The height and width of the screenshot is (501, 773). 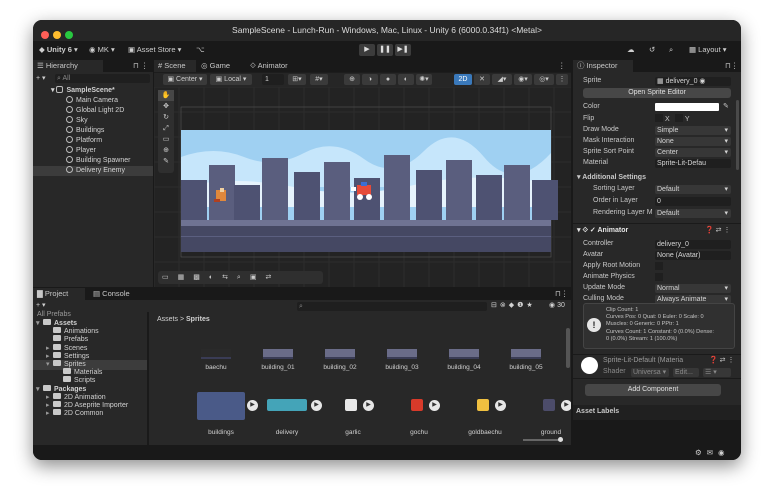 What do you see at coordinates (367, 50) in the screenshot?
I see `play-button: ▶` at bounding box center [367, 50].